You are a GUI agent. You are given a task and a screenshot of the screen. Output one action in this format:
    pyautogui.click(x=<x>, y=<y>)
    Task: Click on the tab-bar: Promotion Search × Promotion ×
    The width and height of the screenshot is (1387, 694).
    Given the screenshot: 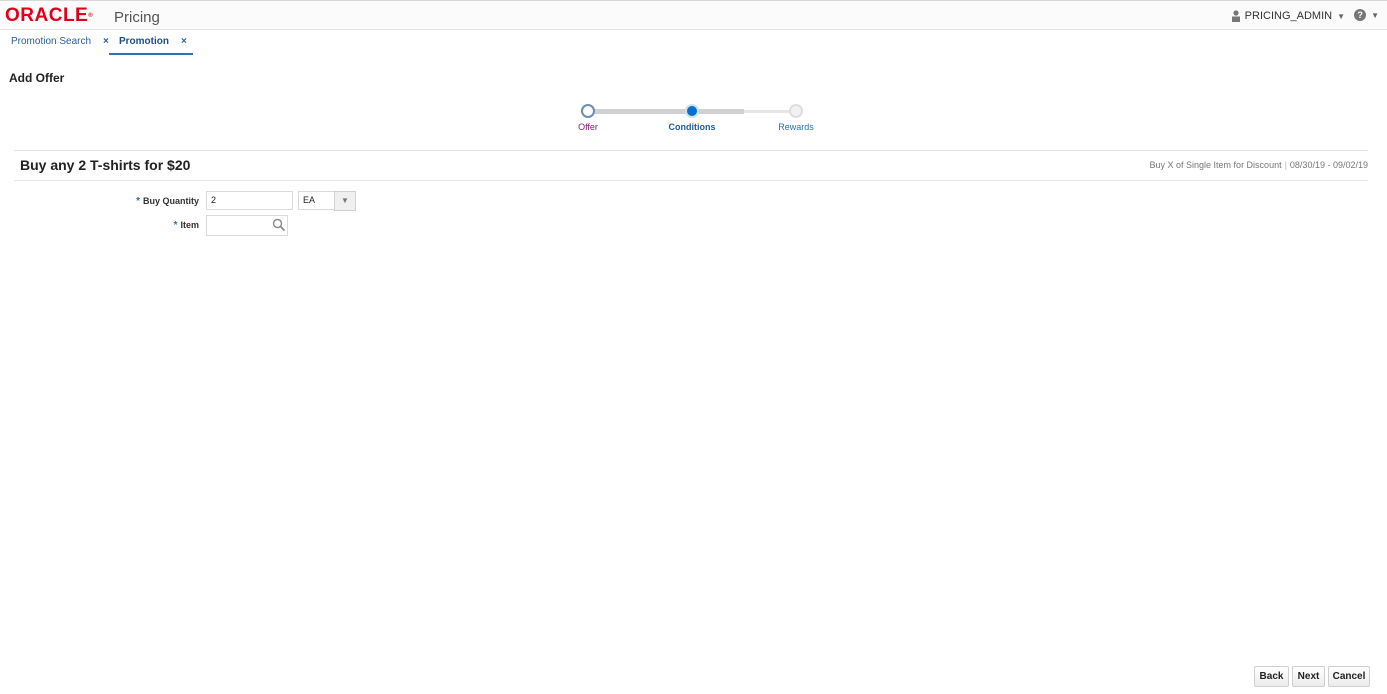 What is the action you would take?
    pyautogui.click(x=693, y=43)
    